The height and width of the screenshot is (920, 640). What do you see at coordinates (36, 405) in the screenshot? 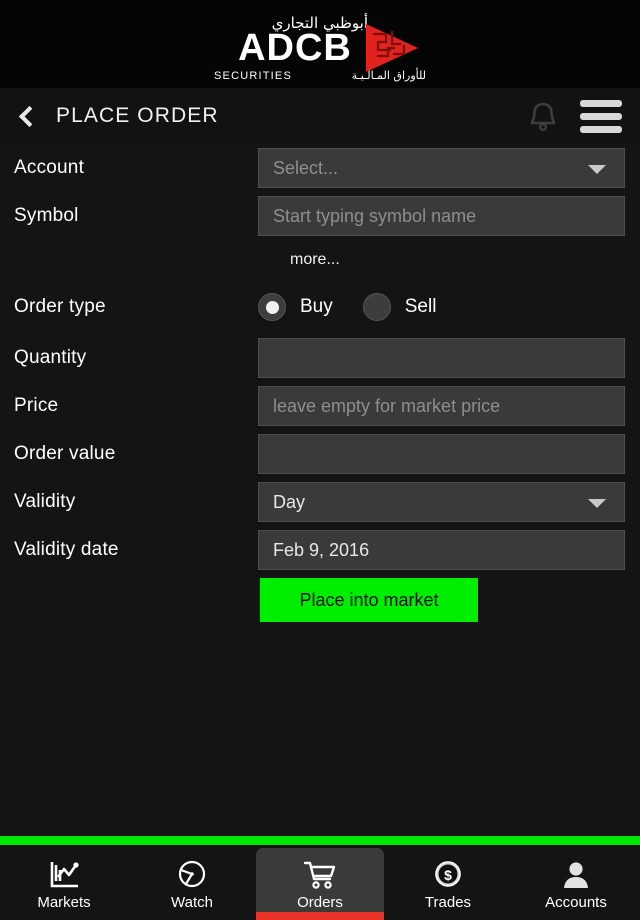
I see `price-label: Price` at bounding box center [36, 405].